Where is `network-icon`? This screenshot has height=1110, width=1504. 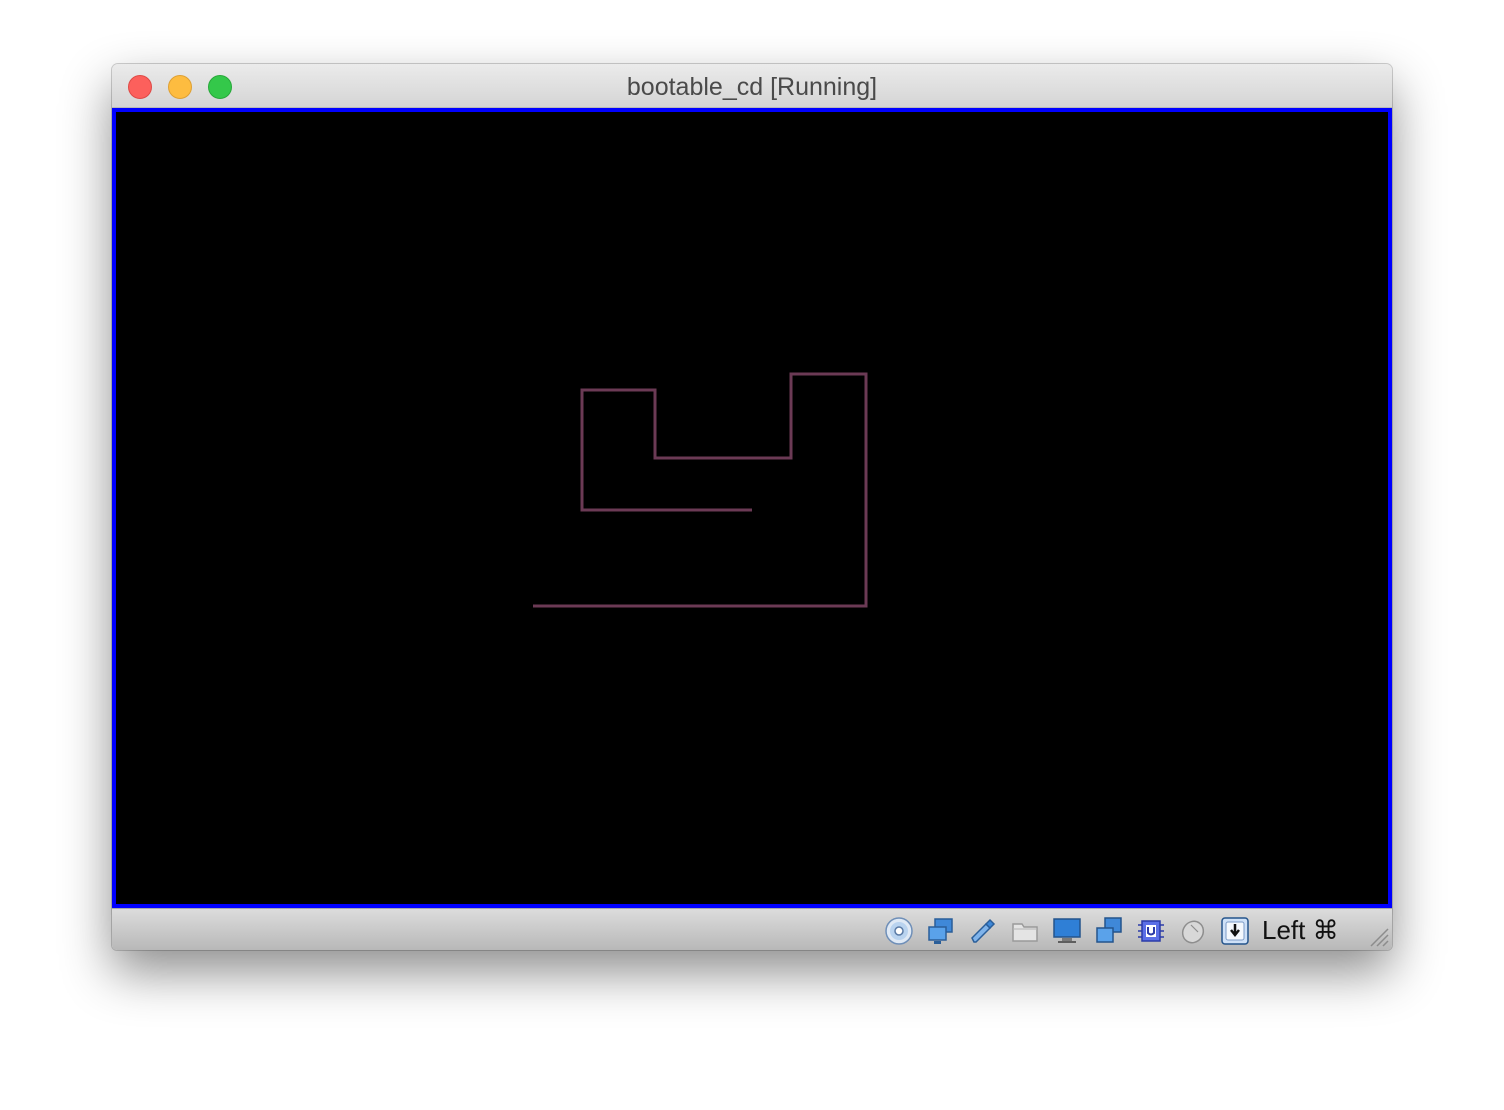 network-icon is located at coordinates (941, 931).